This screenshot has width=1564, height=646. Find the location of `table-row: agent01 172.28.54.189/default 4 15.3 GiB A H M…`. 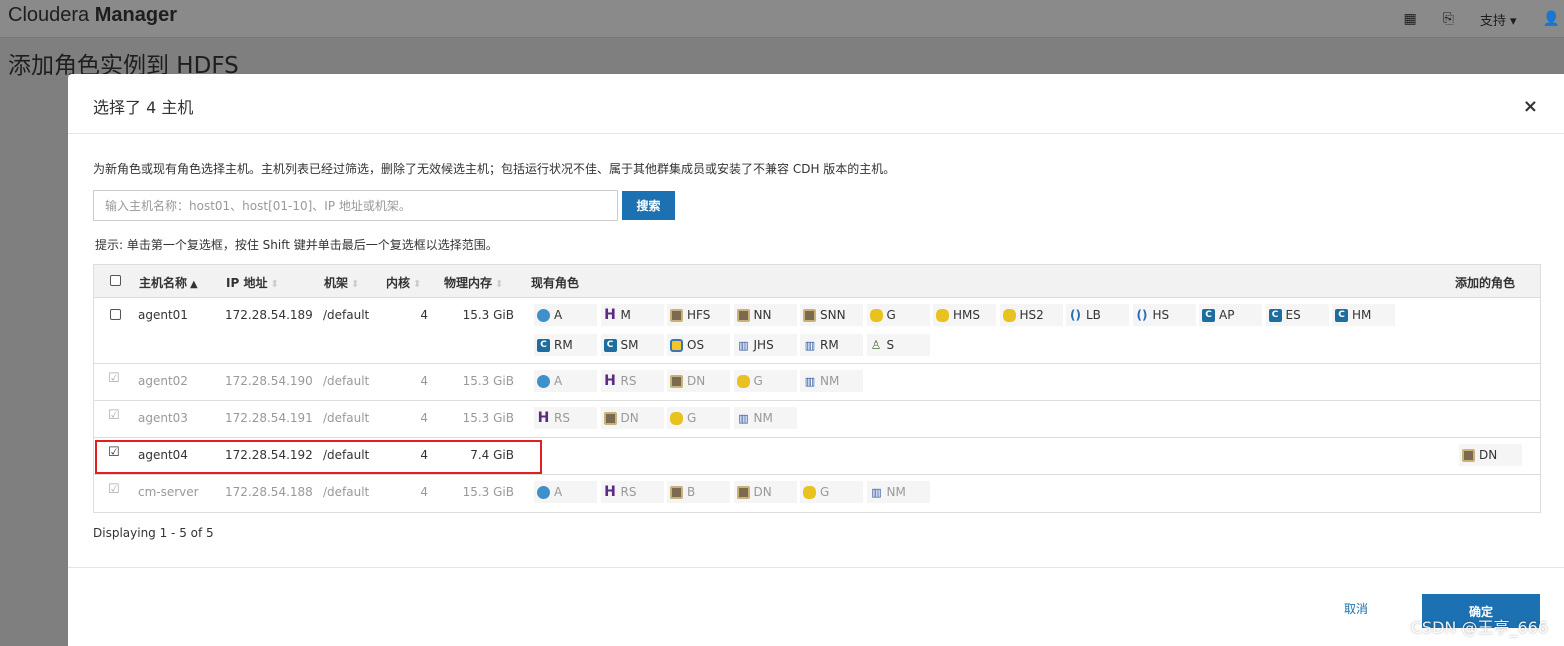

table-row: agent01 172.28.54.189/default 4 15.3 GiB A H M… is located at coordinates (817, 331).